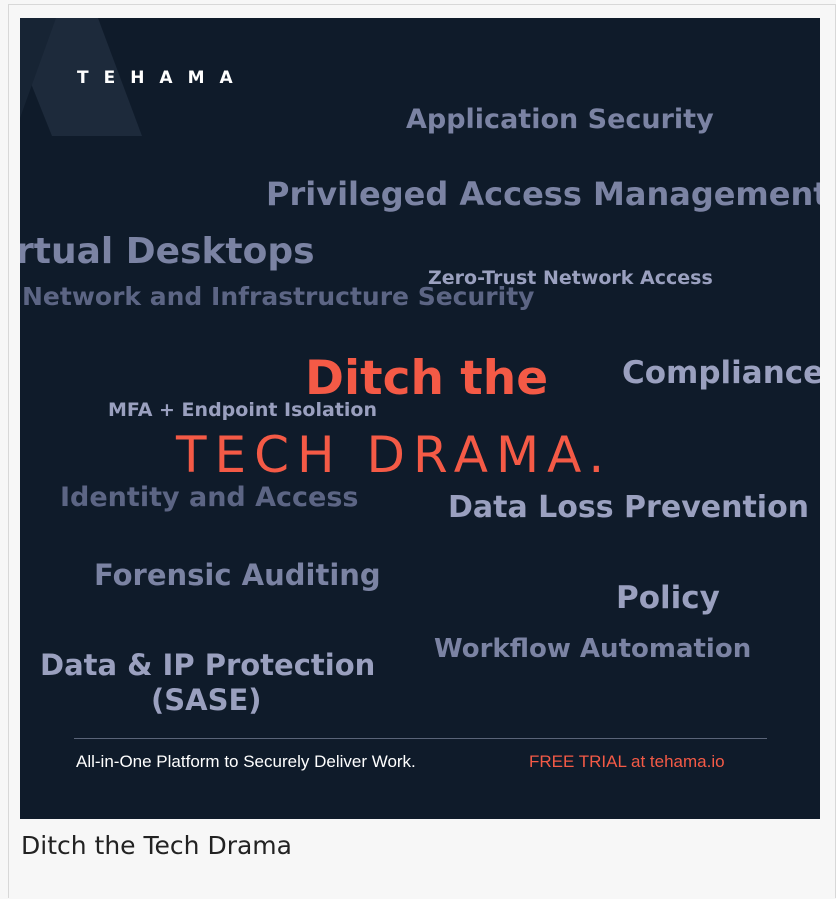  I want to click on tehama-logo: TEHAMA, so click(162, 78).